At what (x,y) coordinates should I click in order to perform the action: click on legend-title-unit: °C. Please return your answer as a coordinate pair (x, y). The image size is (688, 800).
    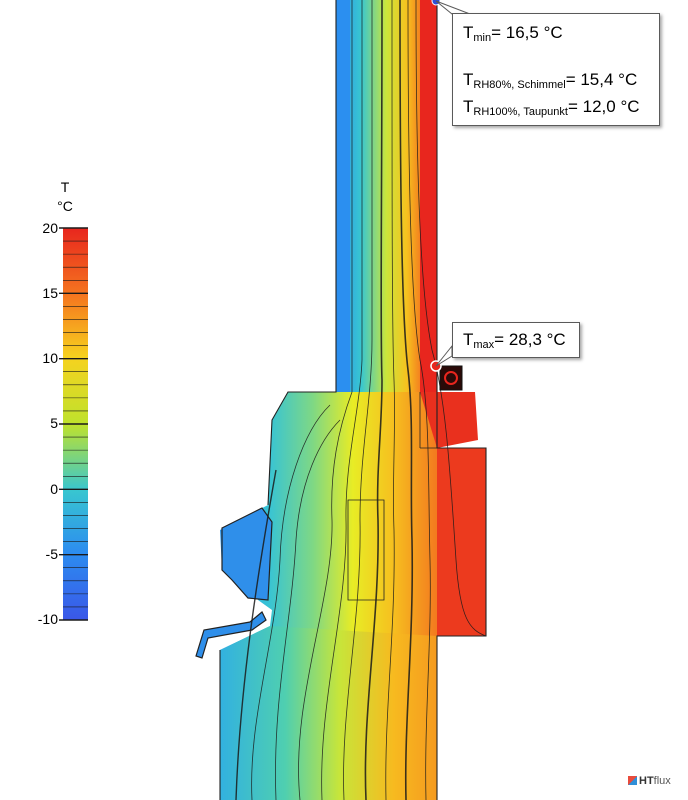
    Looking at the image, I should click on (65, 206).